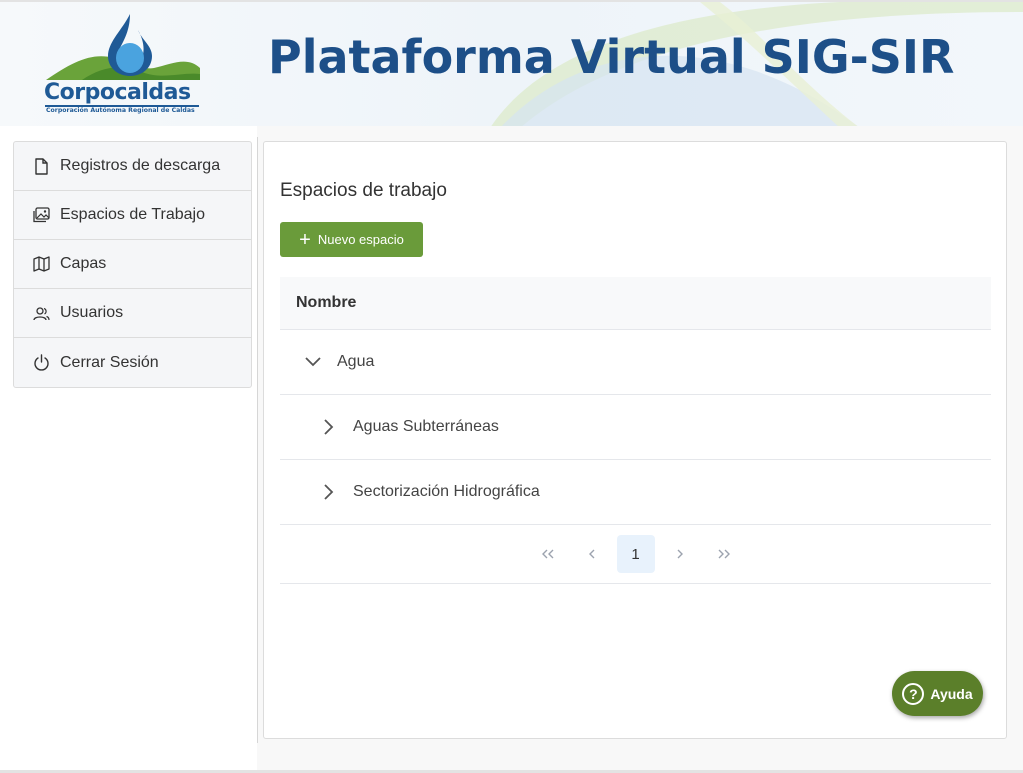  I want to click on sidebar-item-espacios-de-trabajo: Espacios de Trabajo, so click(132, 215).